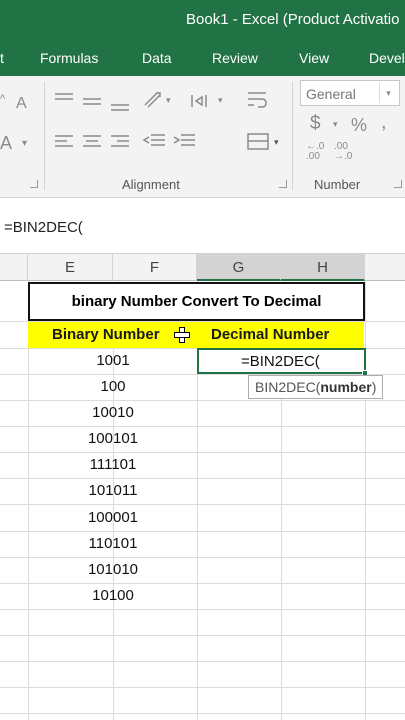 This screenshot has width=405, height=720. What do you see at coordinates (154, 142) in the screenshot?
I see `decrease-indent-icon` at bounding box center [154, 142].